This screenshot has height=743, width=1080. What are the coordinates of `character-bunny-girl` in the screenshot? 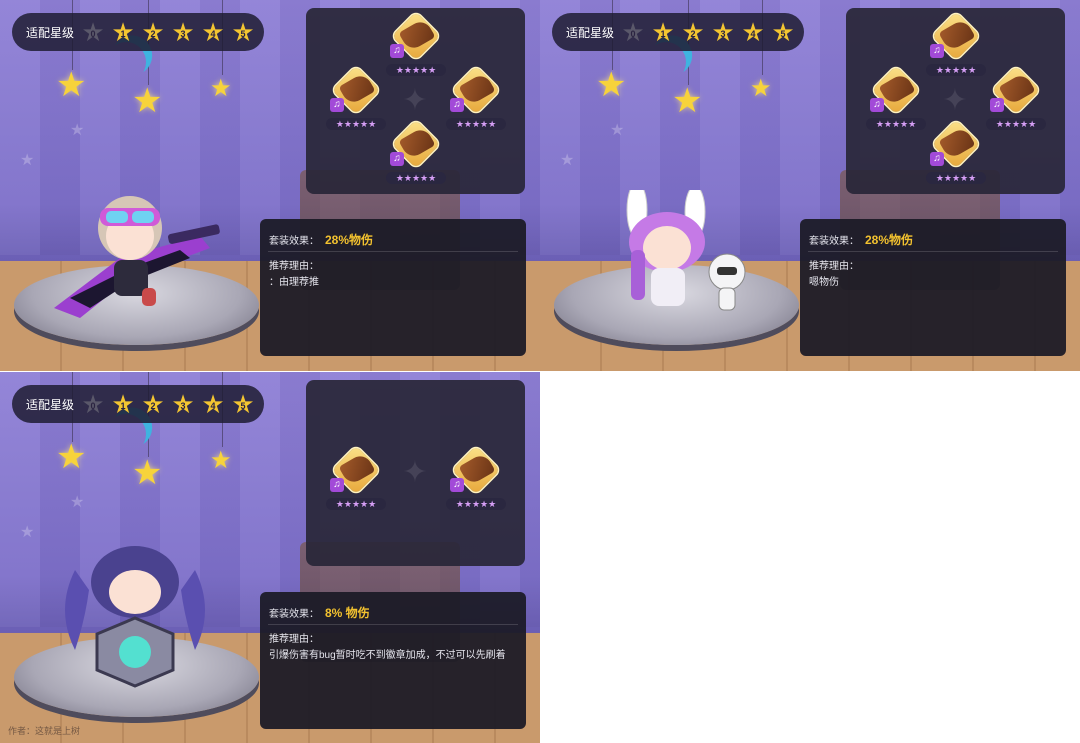 It's located at (686, 250).